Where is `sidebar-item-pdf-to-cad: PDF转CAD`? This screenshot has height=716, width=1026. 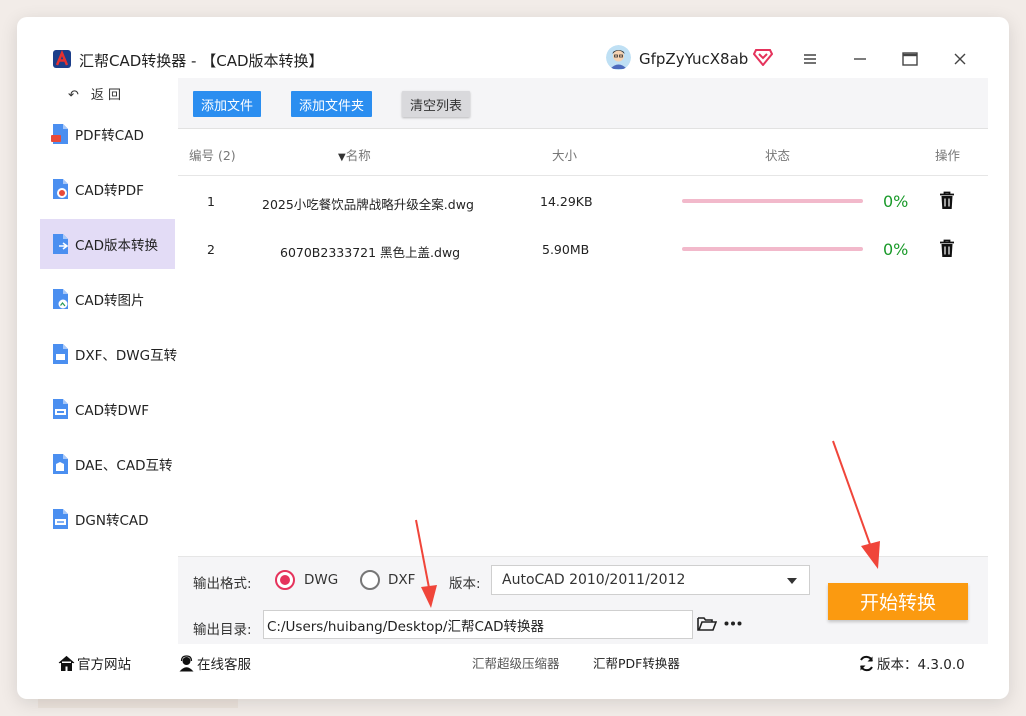 sidebar-item-pdf-to-cad: PDF转CAD is located at coordinates (107, 134).